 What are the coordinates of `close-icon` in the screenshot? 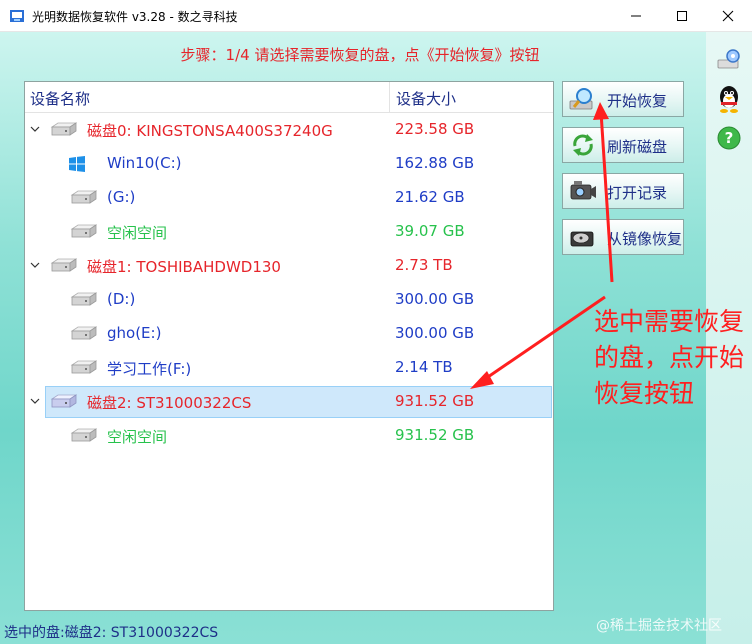 It's located at (728, 15).